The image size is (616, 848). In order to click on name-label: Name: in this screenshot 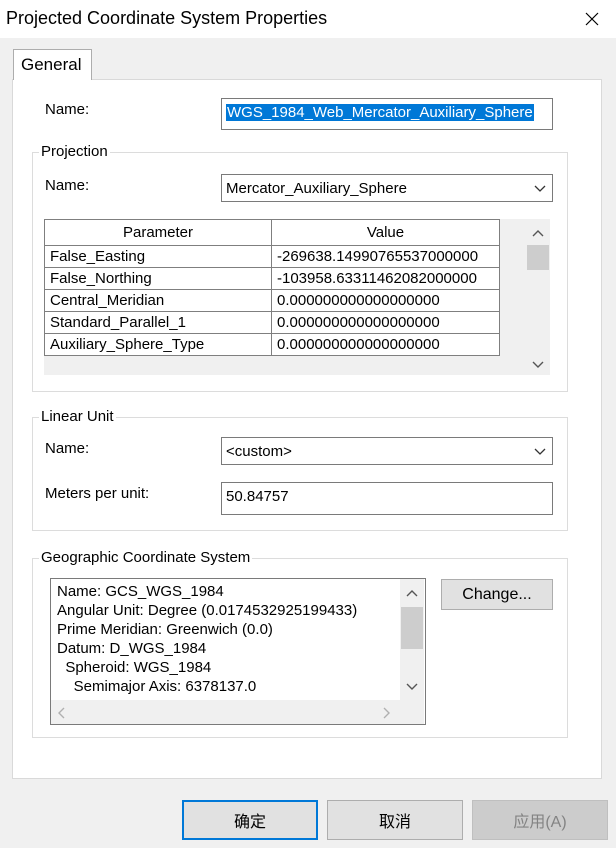, I will do `click(67, 109)`.